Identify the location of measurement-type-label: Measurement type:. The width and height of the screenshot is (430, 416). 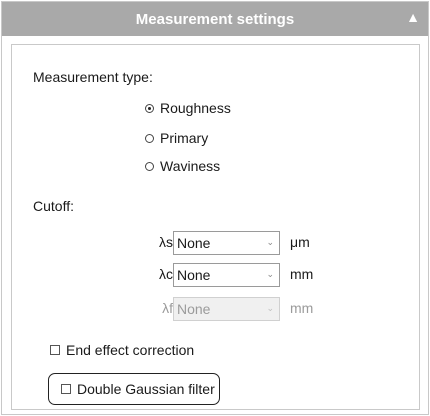
(93, 77).